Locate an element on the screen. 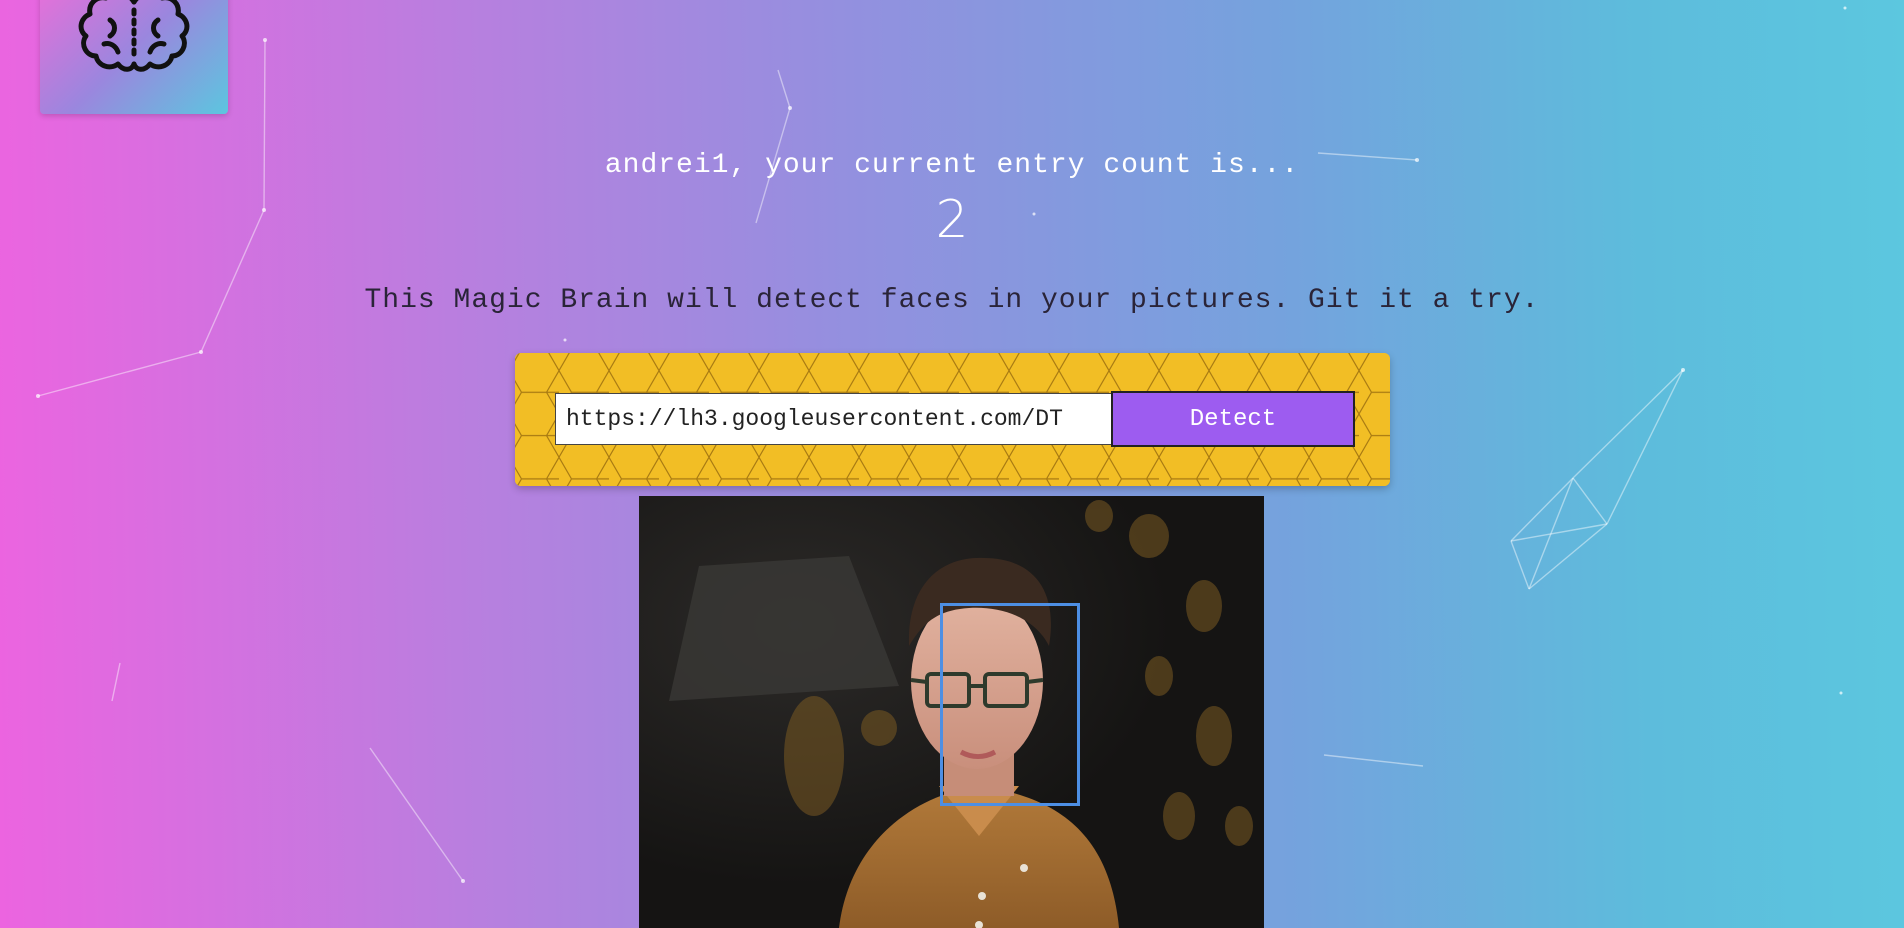 The height and width of the screenshot is (928, 1904). logo-card is located at coordinates (134, 57).